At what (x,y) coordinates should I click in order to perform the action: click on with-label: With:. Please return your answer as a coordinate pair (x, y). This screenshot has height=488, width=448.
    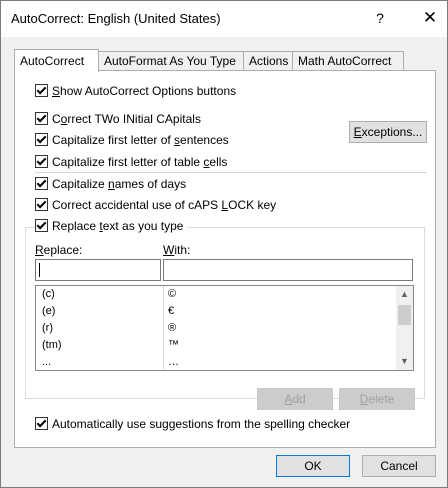
    Looking at the image, I should click on (177, 250).